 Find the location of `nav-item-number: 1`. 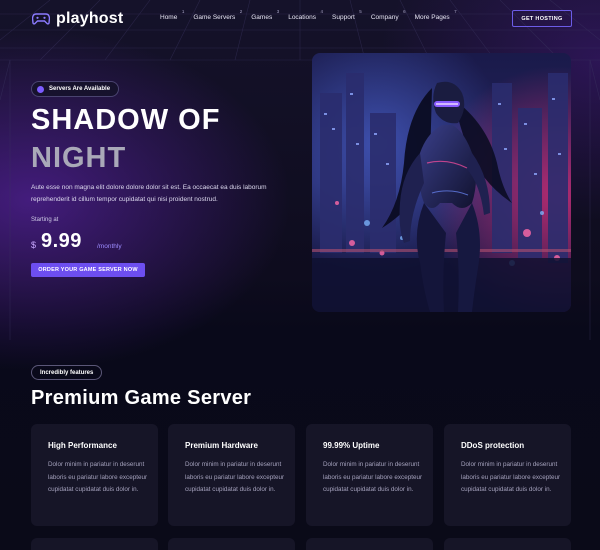

nav-item-number: 1 is located at coordinates (183, 11).